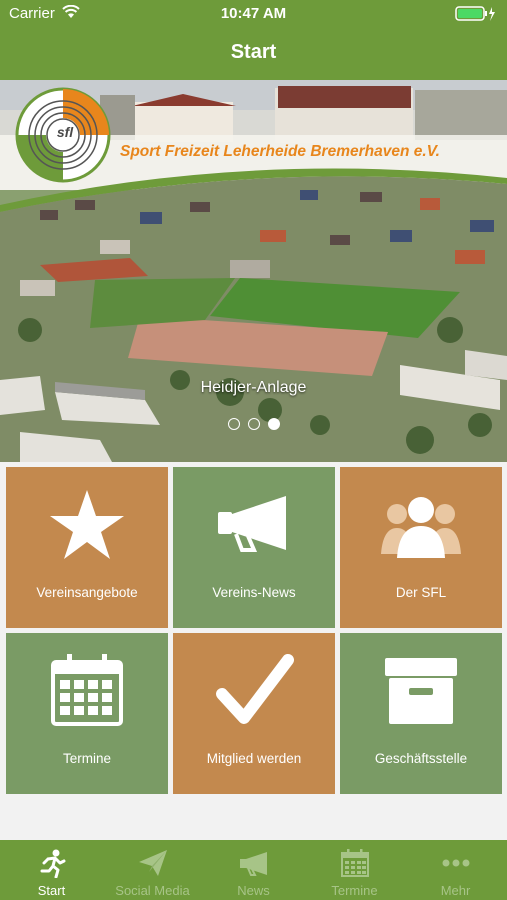  Describe the element at coordinates (455, 890) in the screenshot. I see `tab-label: Mehr` at that location.